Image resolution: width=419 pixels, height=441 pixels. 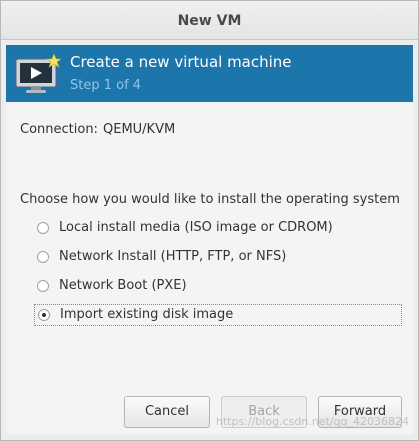 I want to click on connection-value: QEMU/KVM, so click(x=139, y=129).